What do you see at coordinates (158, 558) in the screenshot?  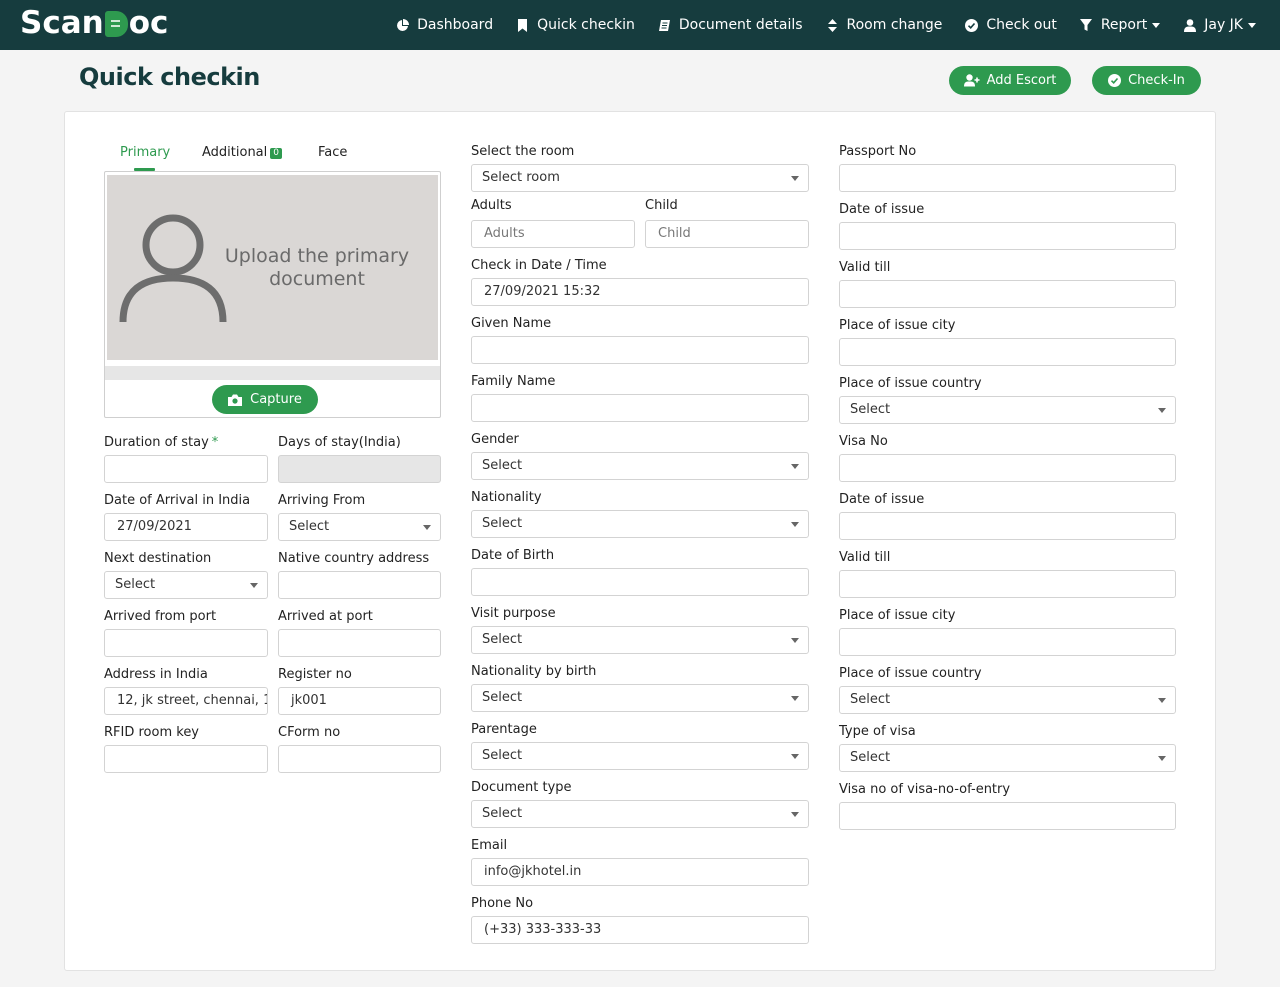 I see `next-destination-label: Next destination` at bounding box center [158, 558].